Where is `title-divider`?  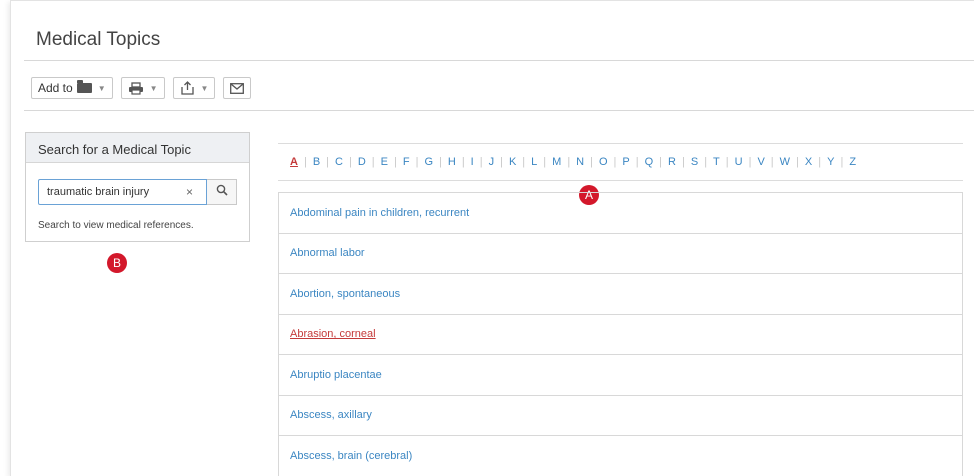
title-divider is located at coordinates (499, 60).